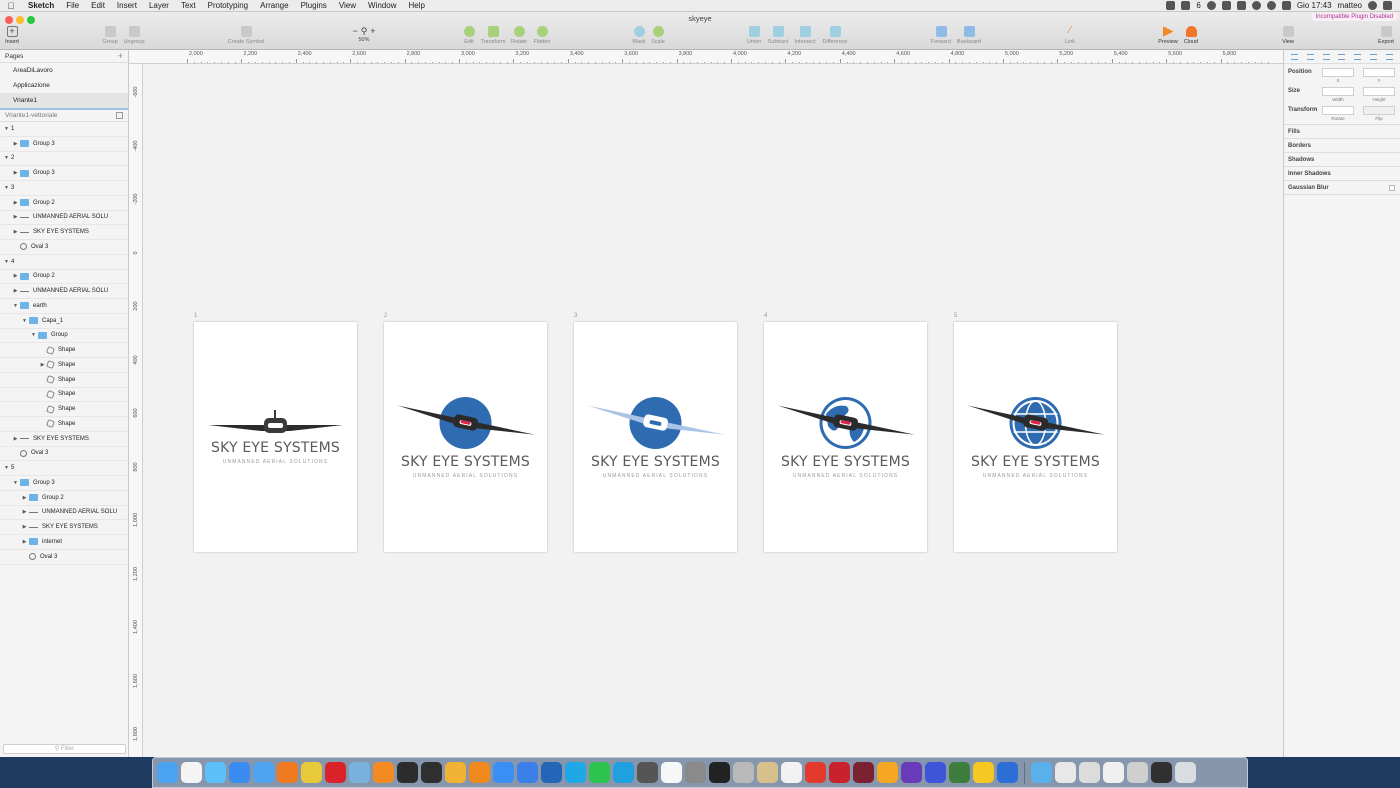  I want to click on align-right-icon, so click(1326, 56).